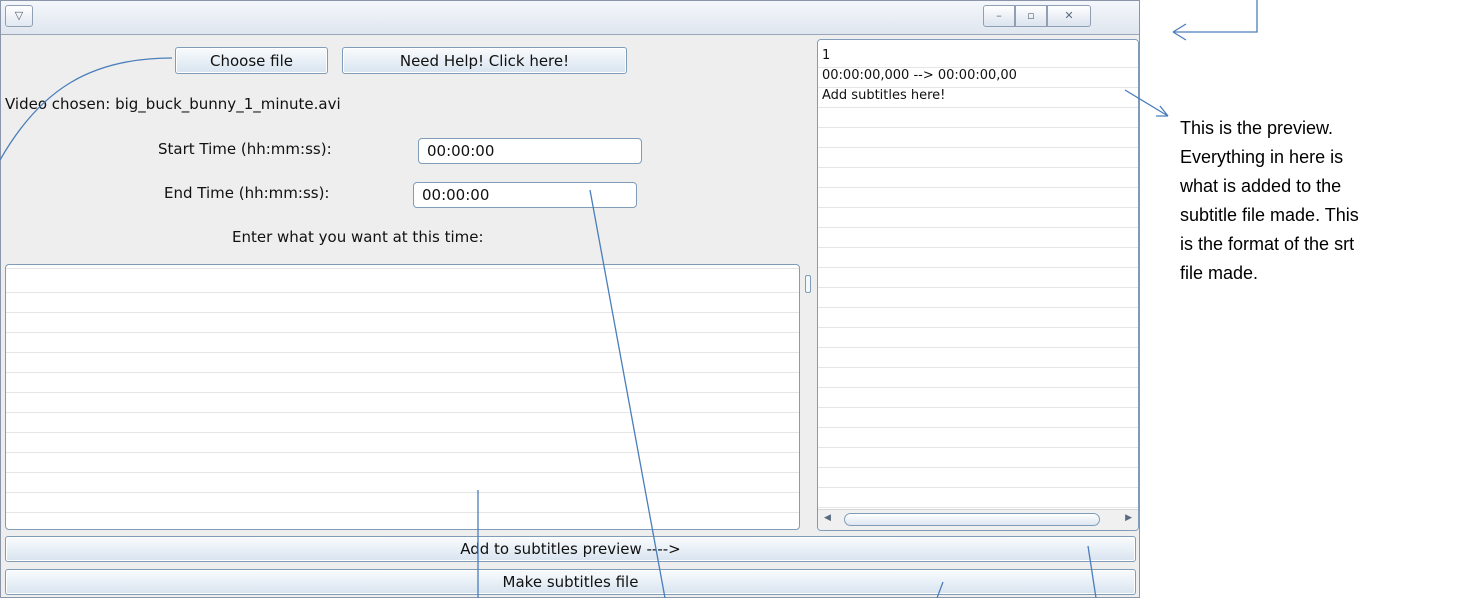  I want to click on window-callout-arrow, so click(1215, 20).